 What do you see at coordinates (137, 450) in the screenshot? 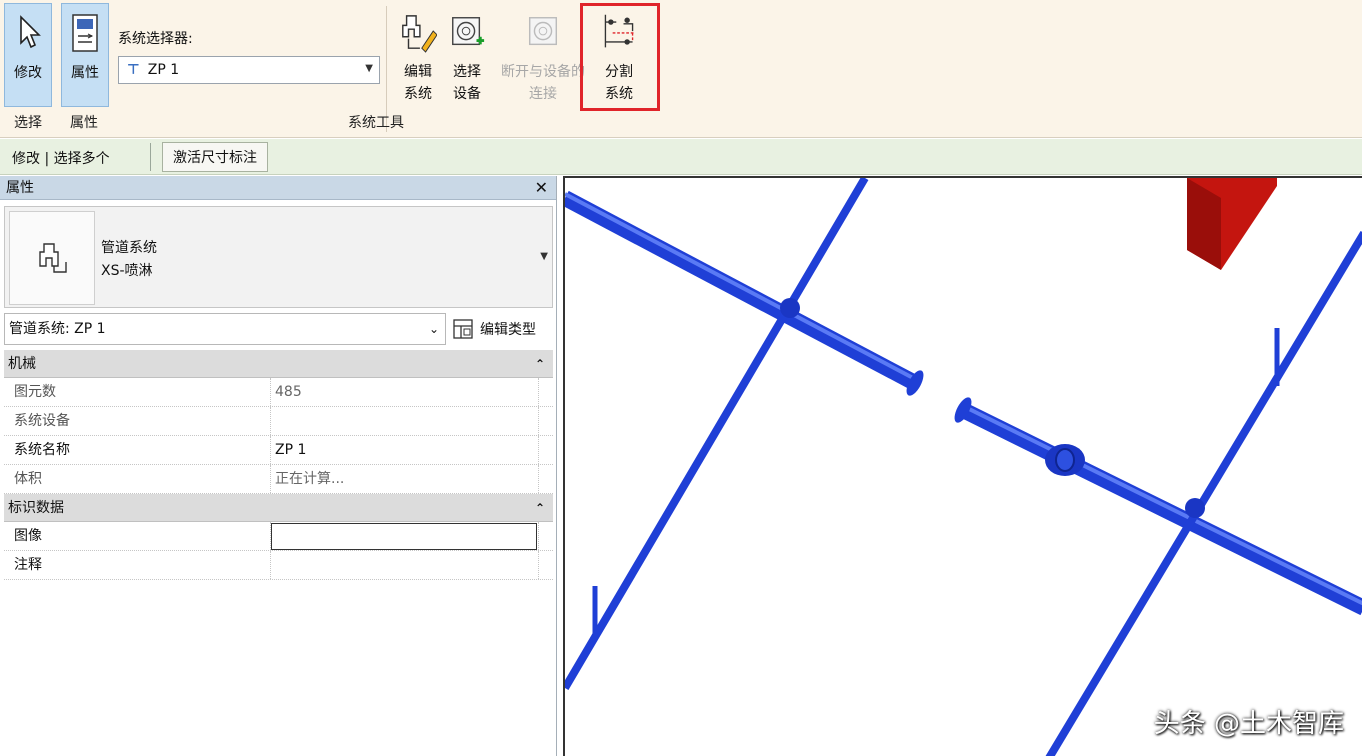
I see `property-key: 系统名称` at bounding box center [137, 450].